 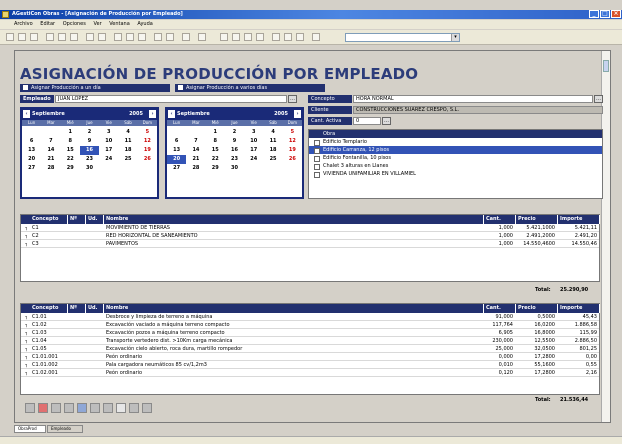 What do you see at coordinates (97, 24) in the screenshot?
I see `menu-ver: Ver` at bounding box center [97, 24].